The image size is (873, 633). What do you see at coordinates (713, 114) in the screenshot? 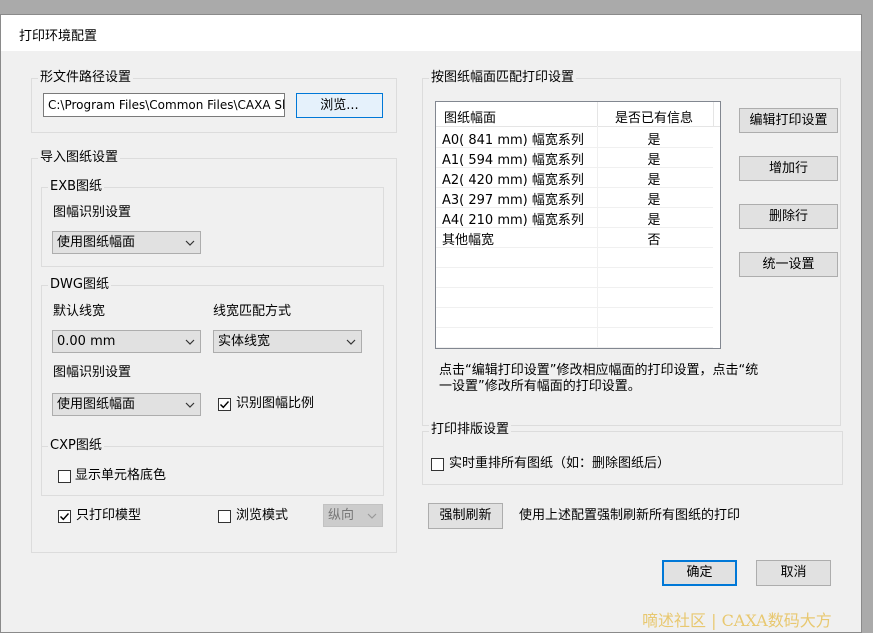
I see `column-divider` at bounding box center [713, 114].